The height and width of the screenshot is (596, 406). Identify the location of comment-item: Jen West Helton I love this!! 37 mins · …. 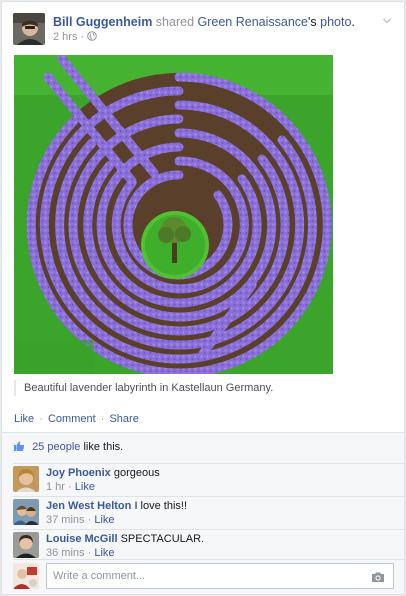
(203, 515).